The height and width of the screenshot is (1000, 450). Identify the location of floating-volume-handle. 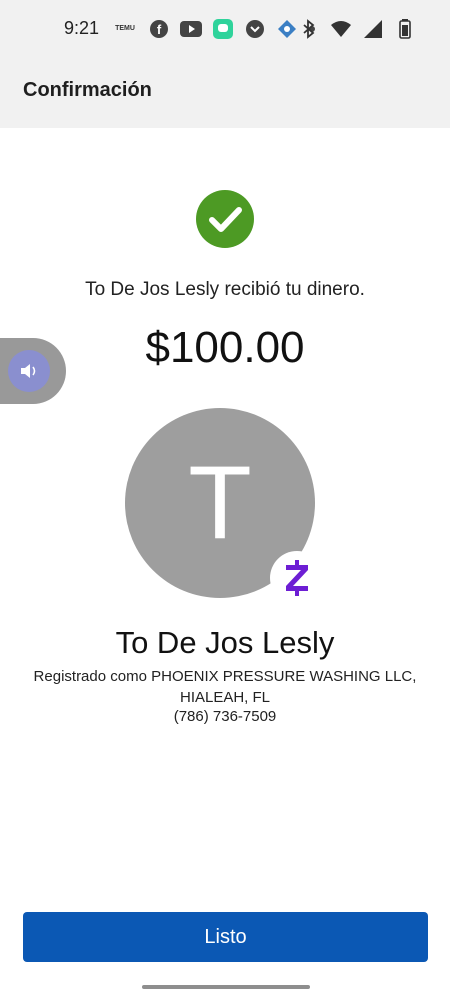
(33, 371).